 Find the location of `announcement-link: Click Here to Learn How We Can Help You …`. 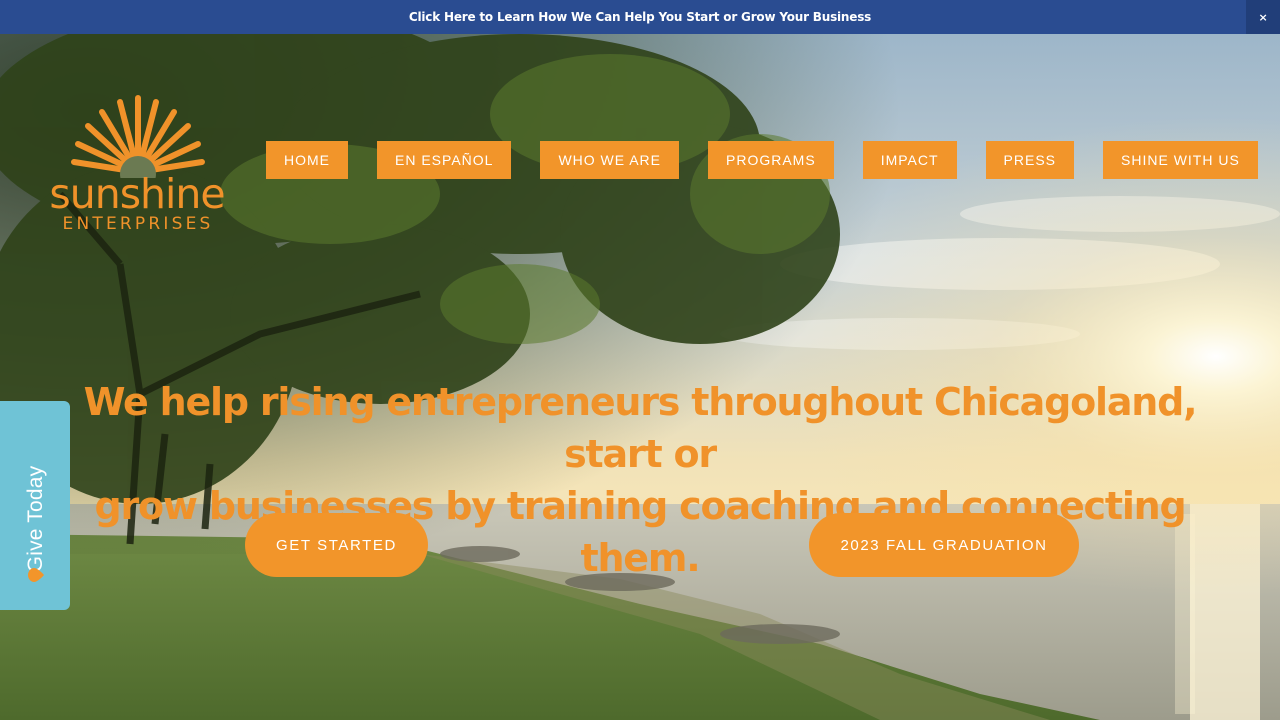

announcement-link: Click Here to Learn How We Can Help You … is located at coordinates (640, 17).